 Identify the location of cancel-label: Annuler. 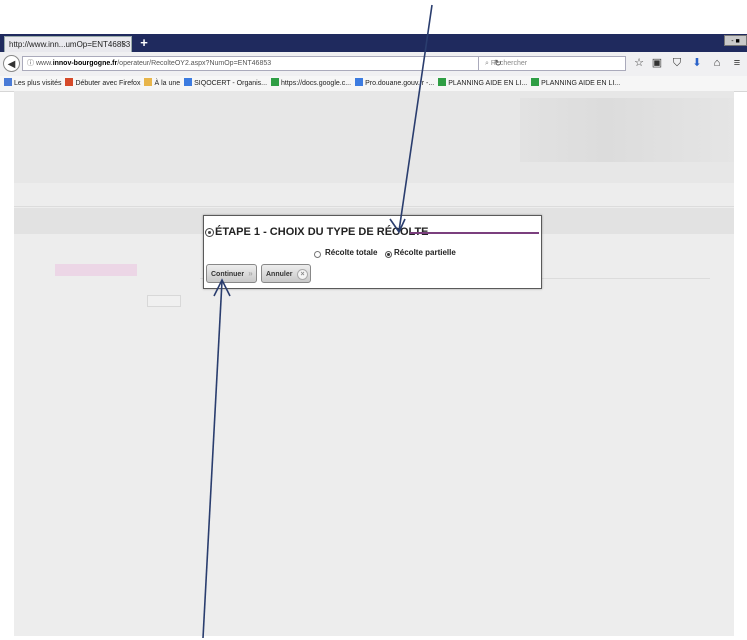
(279, 274).